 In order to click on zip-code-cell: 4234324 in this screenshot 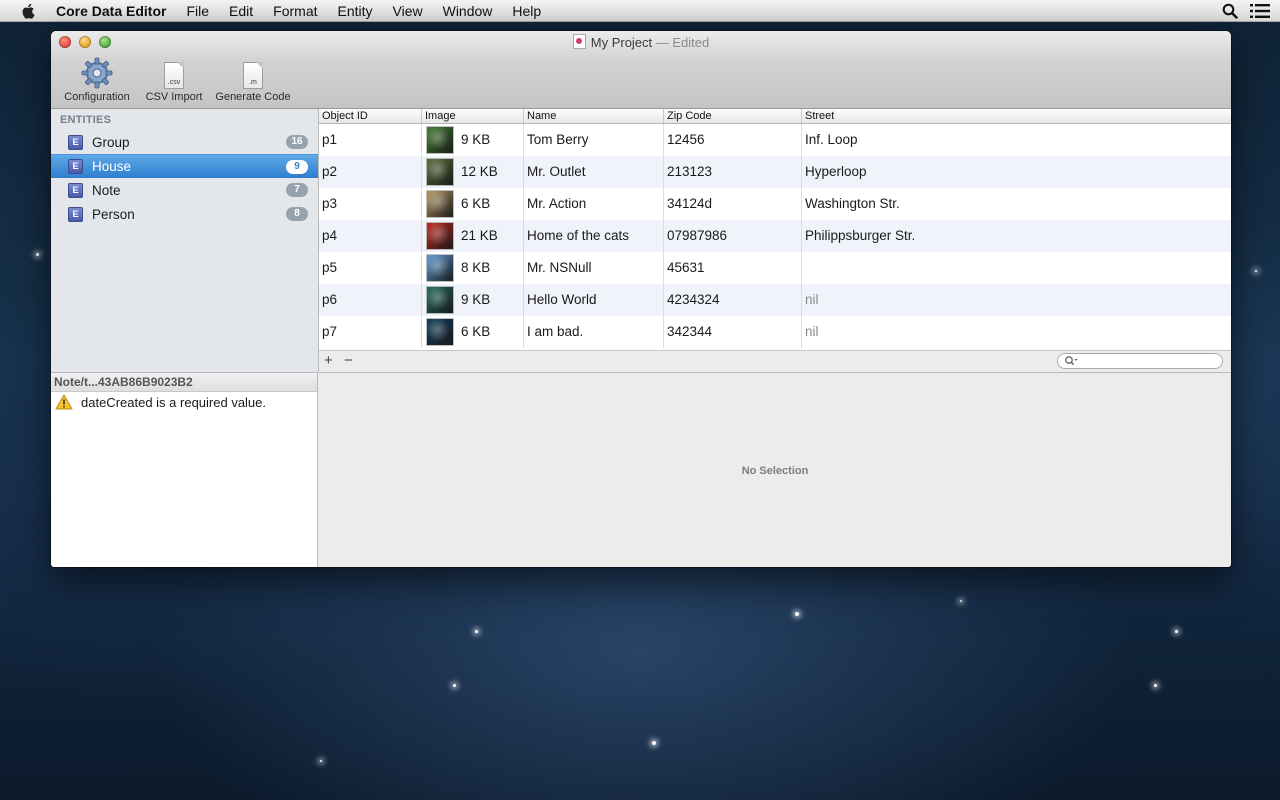, I will do `click(733, 300)`.